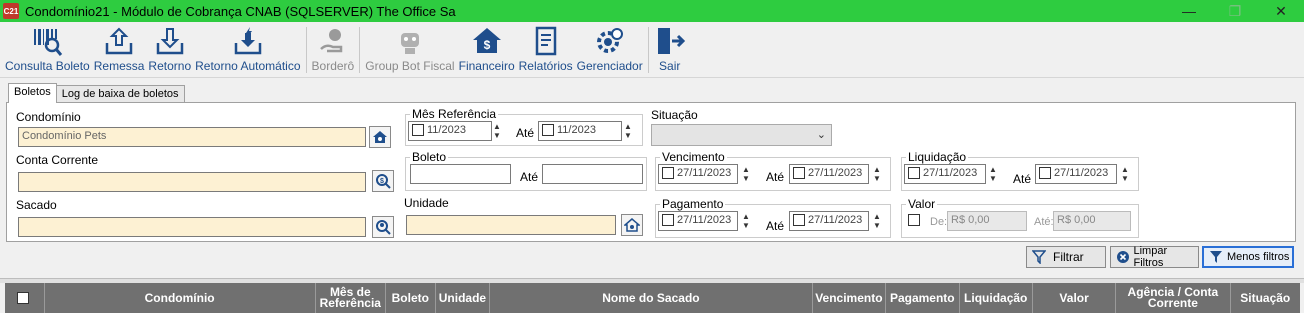 This screenshot has height=313, width=1304. Describe the element at coordinates (746, 221) in the screenshot. I see `pagamento-from-spinner: ▲ ▼` at that location.